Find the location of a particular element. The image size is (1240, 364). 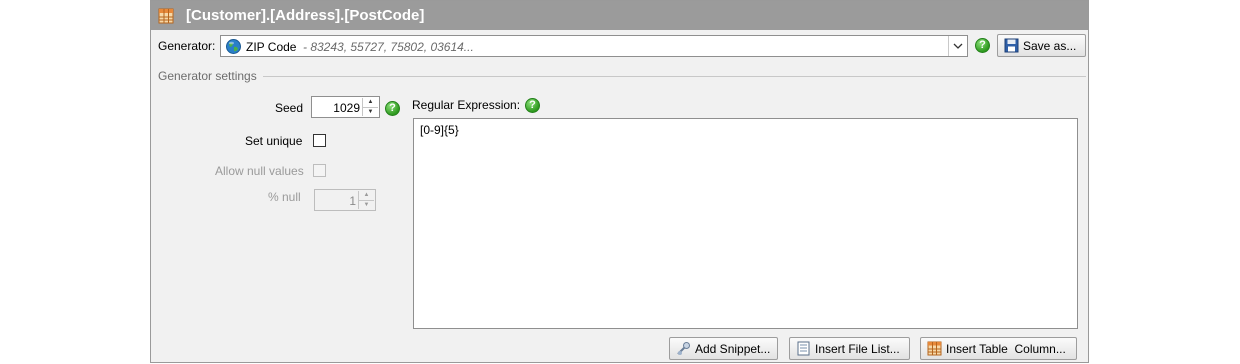

globe-icon is located at coordinates (233, 46).